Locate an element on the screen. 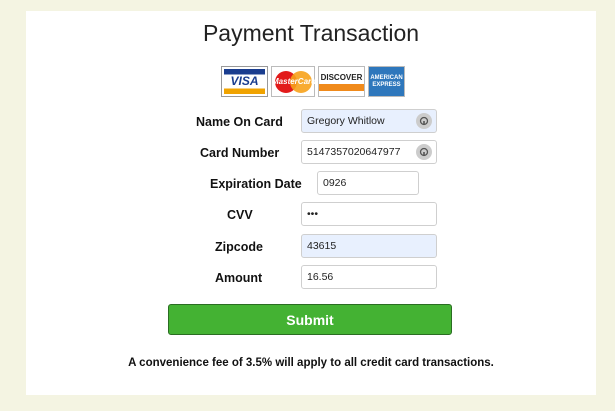  cvv-label: CVV is located at coordinates (240, 215).